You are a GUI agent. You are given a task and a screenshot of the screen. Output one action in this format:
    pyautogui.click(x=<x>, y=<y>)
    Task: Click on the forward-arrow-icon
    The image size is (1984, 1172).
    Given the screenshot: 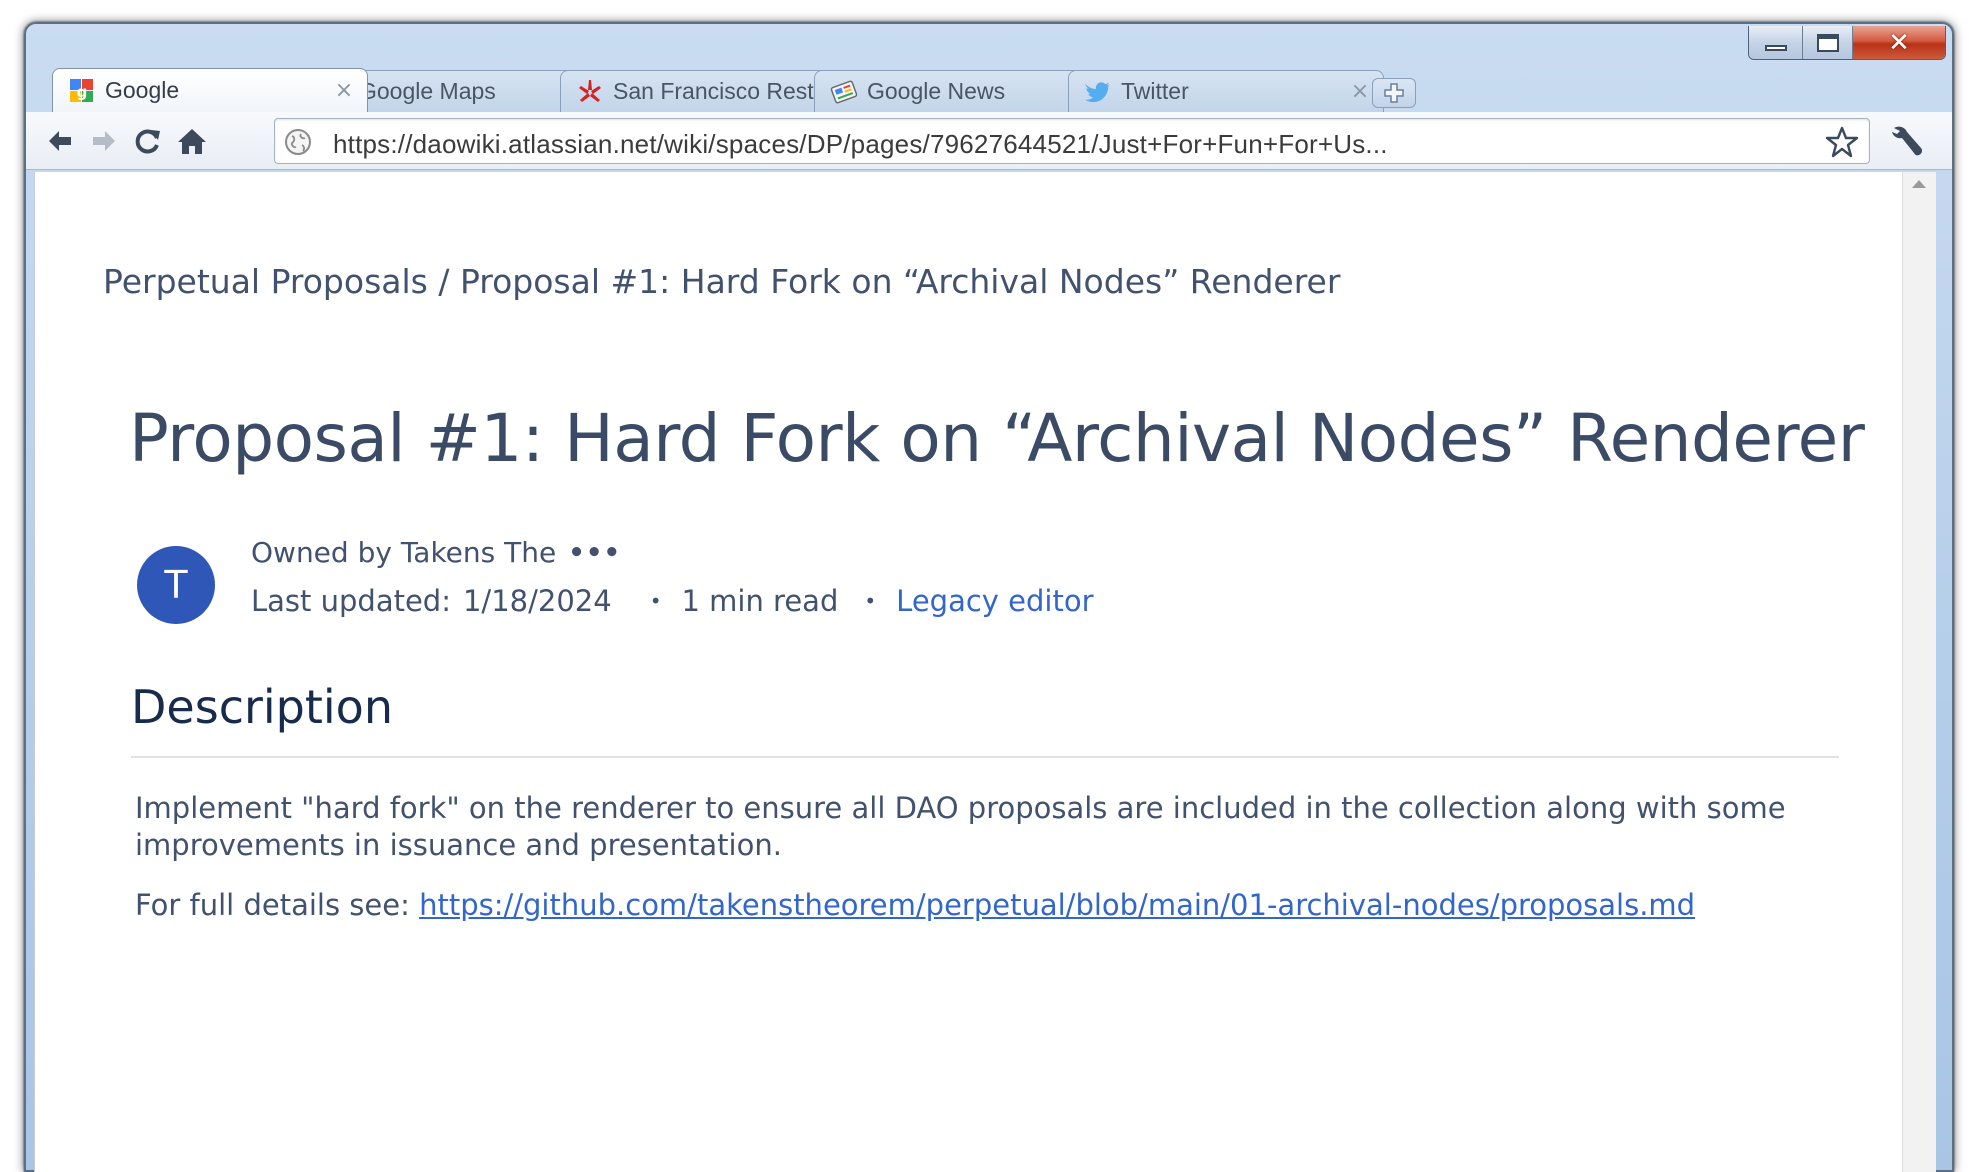 What is the action you would take?
    pyautogui.click(x=104, y=141)
    